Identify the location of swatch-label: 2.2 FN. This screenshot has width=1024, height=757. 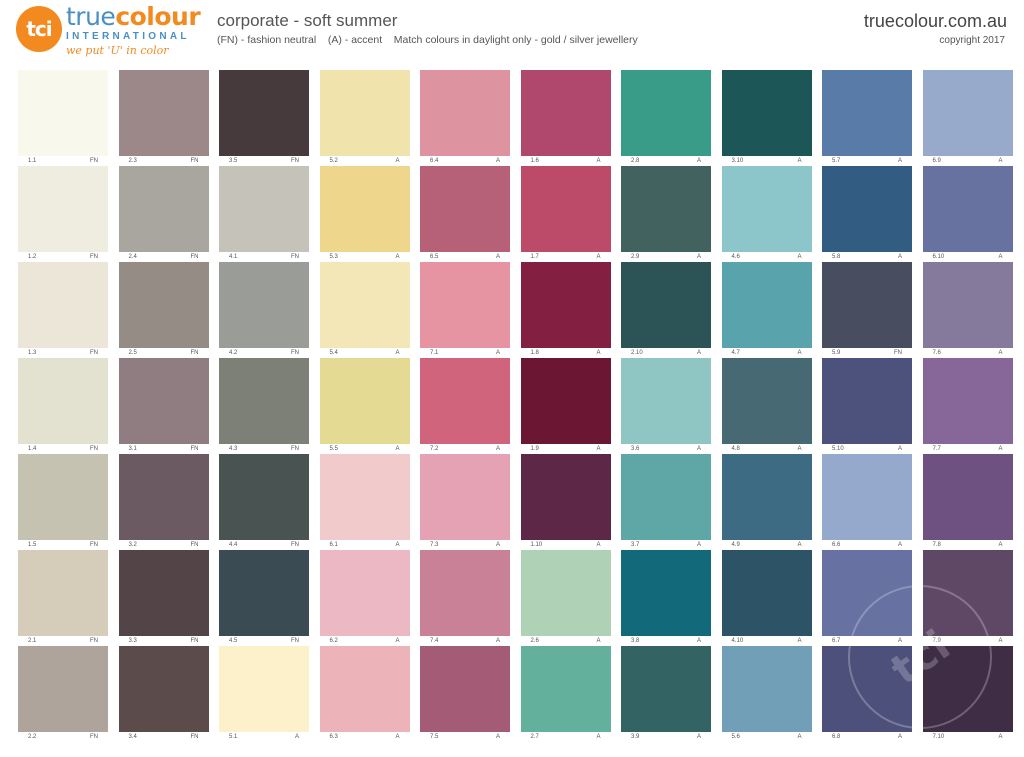
(63, 737).